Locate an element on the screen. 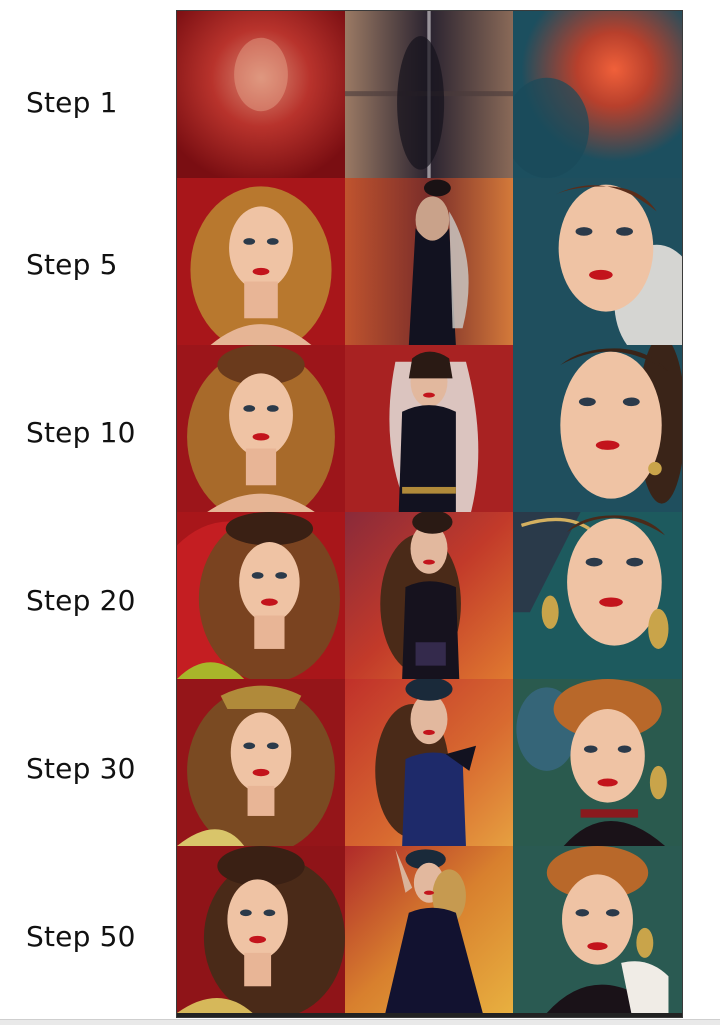 The height and width of the screenshot is (1025, 720). image-step20-col3 is located at coordinates (597, 595).